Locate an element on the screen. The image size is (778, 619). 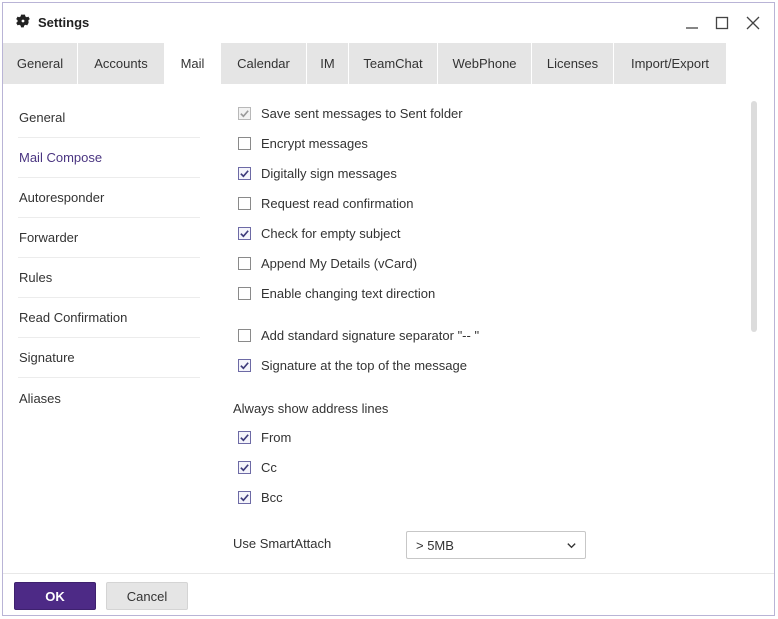
tab-im: IM is located at coordinates (328, 63).